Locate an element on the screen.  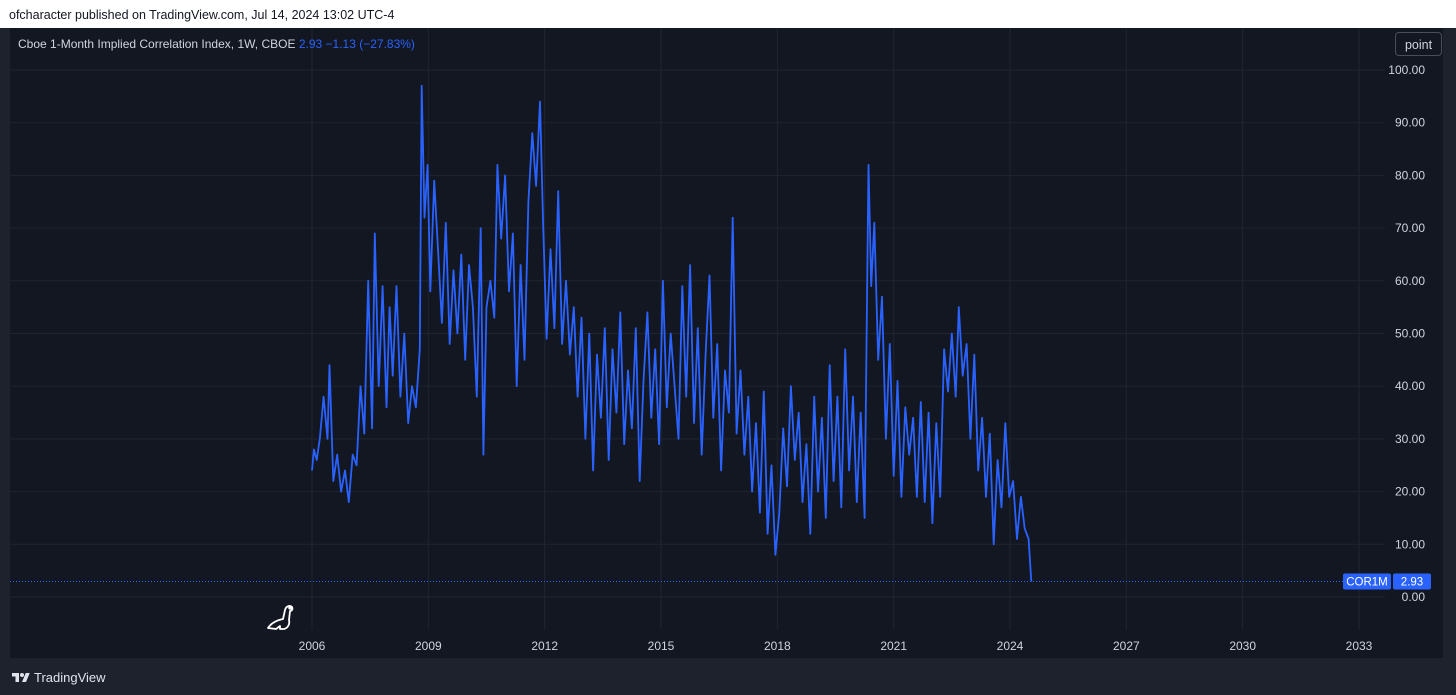
y-tick-label: 20.00 is located at coordinates (1410, 492).